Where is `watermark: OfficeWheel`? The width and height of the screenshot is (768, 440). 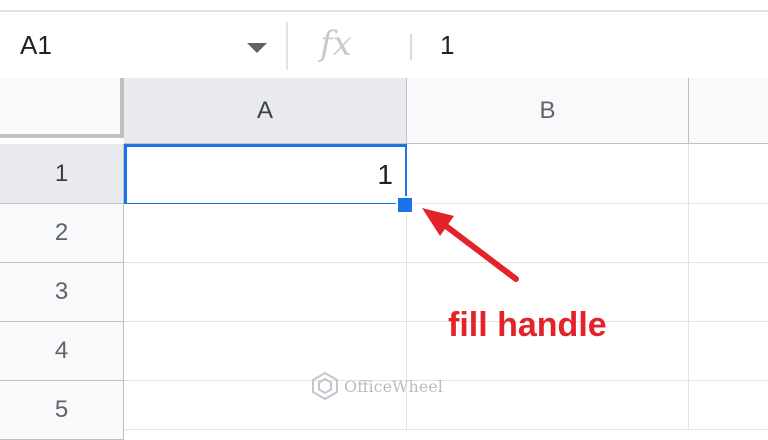 watermark: OfficeWheel is located at coordinates (377, 386).